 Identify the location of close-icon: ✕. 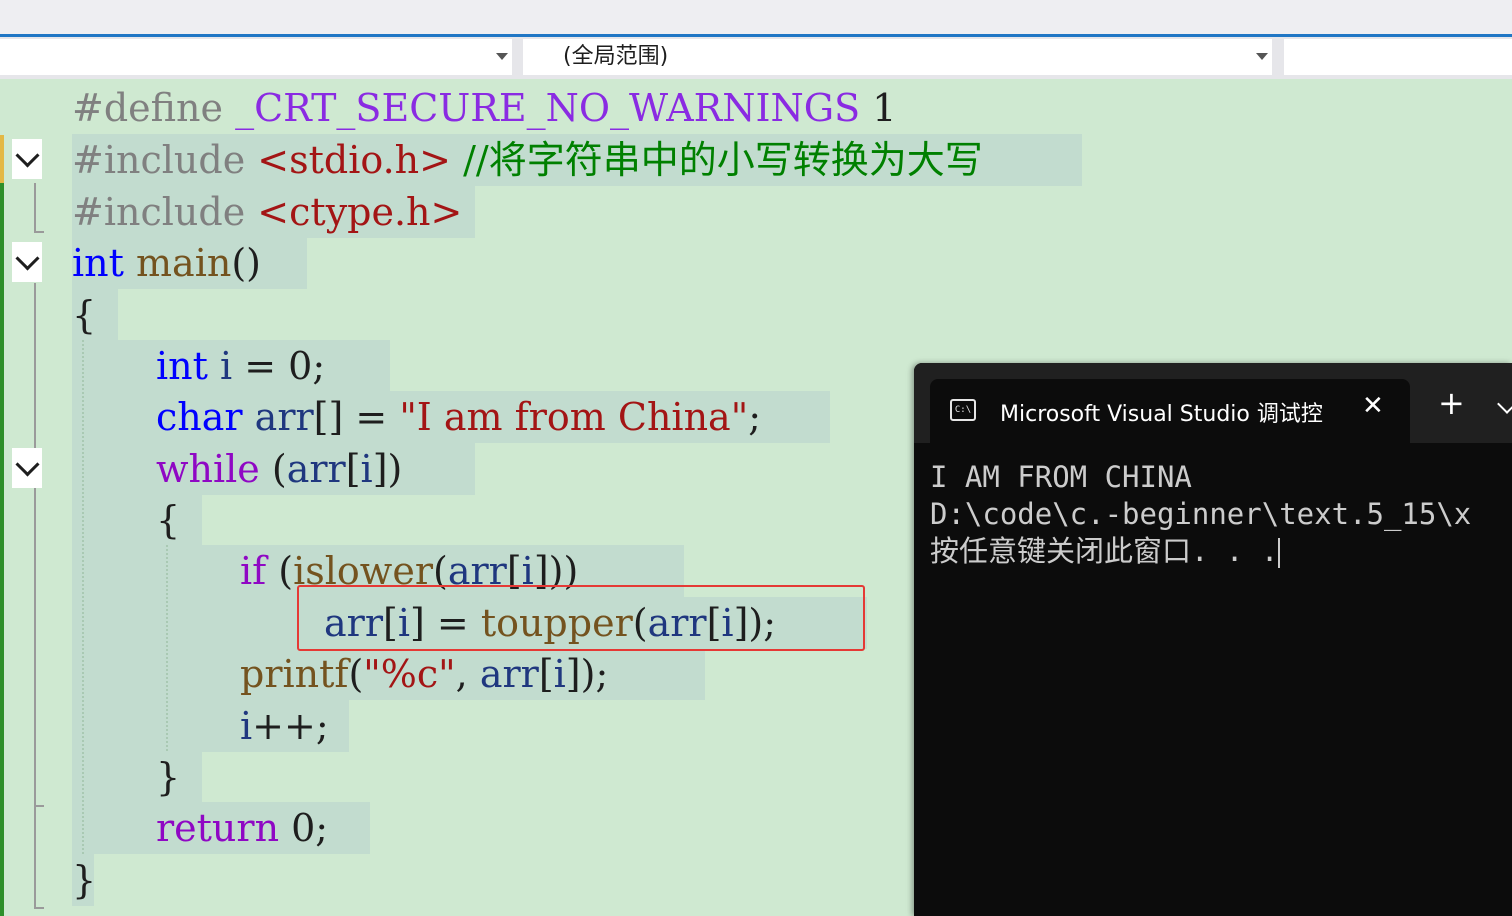
(1373, 406).